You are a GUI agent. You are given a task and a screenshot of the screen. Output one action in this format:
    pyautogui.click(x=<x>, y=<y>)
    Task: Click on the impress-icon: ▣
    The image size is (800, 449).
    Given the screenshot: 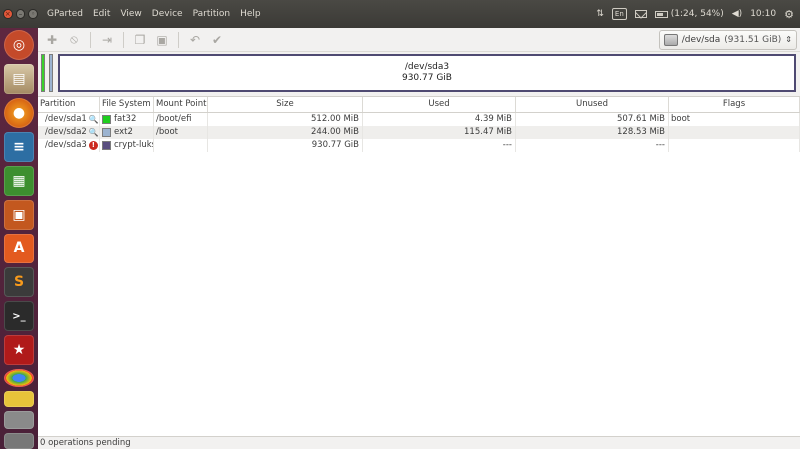 What is the action you would take?
    pyautogui.click(x=19, y=214)
    